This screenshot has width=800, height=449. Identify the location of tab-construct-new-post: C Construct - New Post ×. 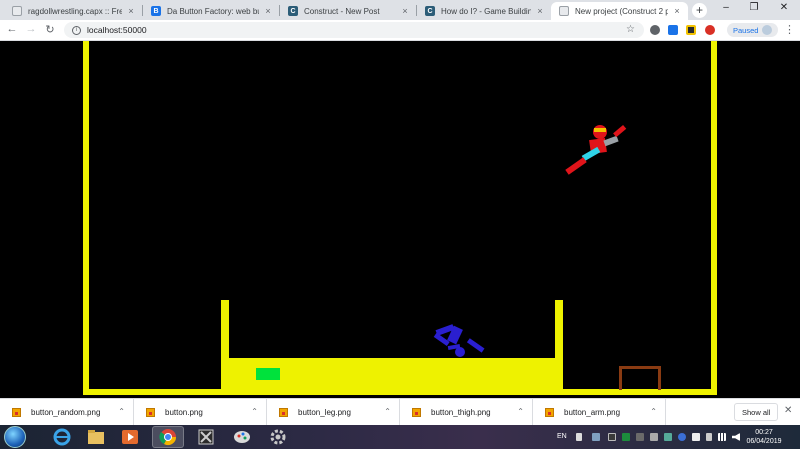
(348, 11).